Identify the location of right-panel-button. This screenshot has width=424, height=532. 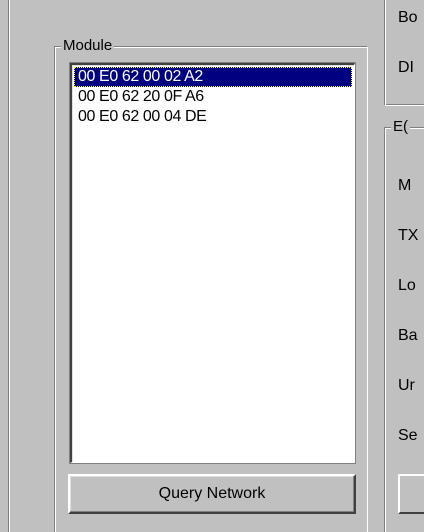
(411, 494).